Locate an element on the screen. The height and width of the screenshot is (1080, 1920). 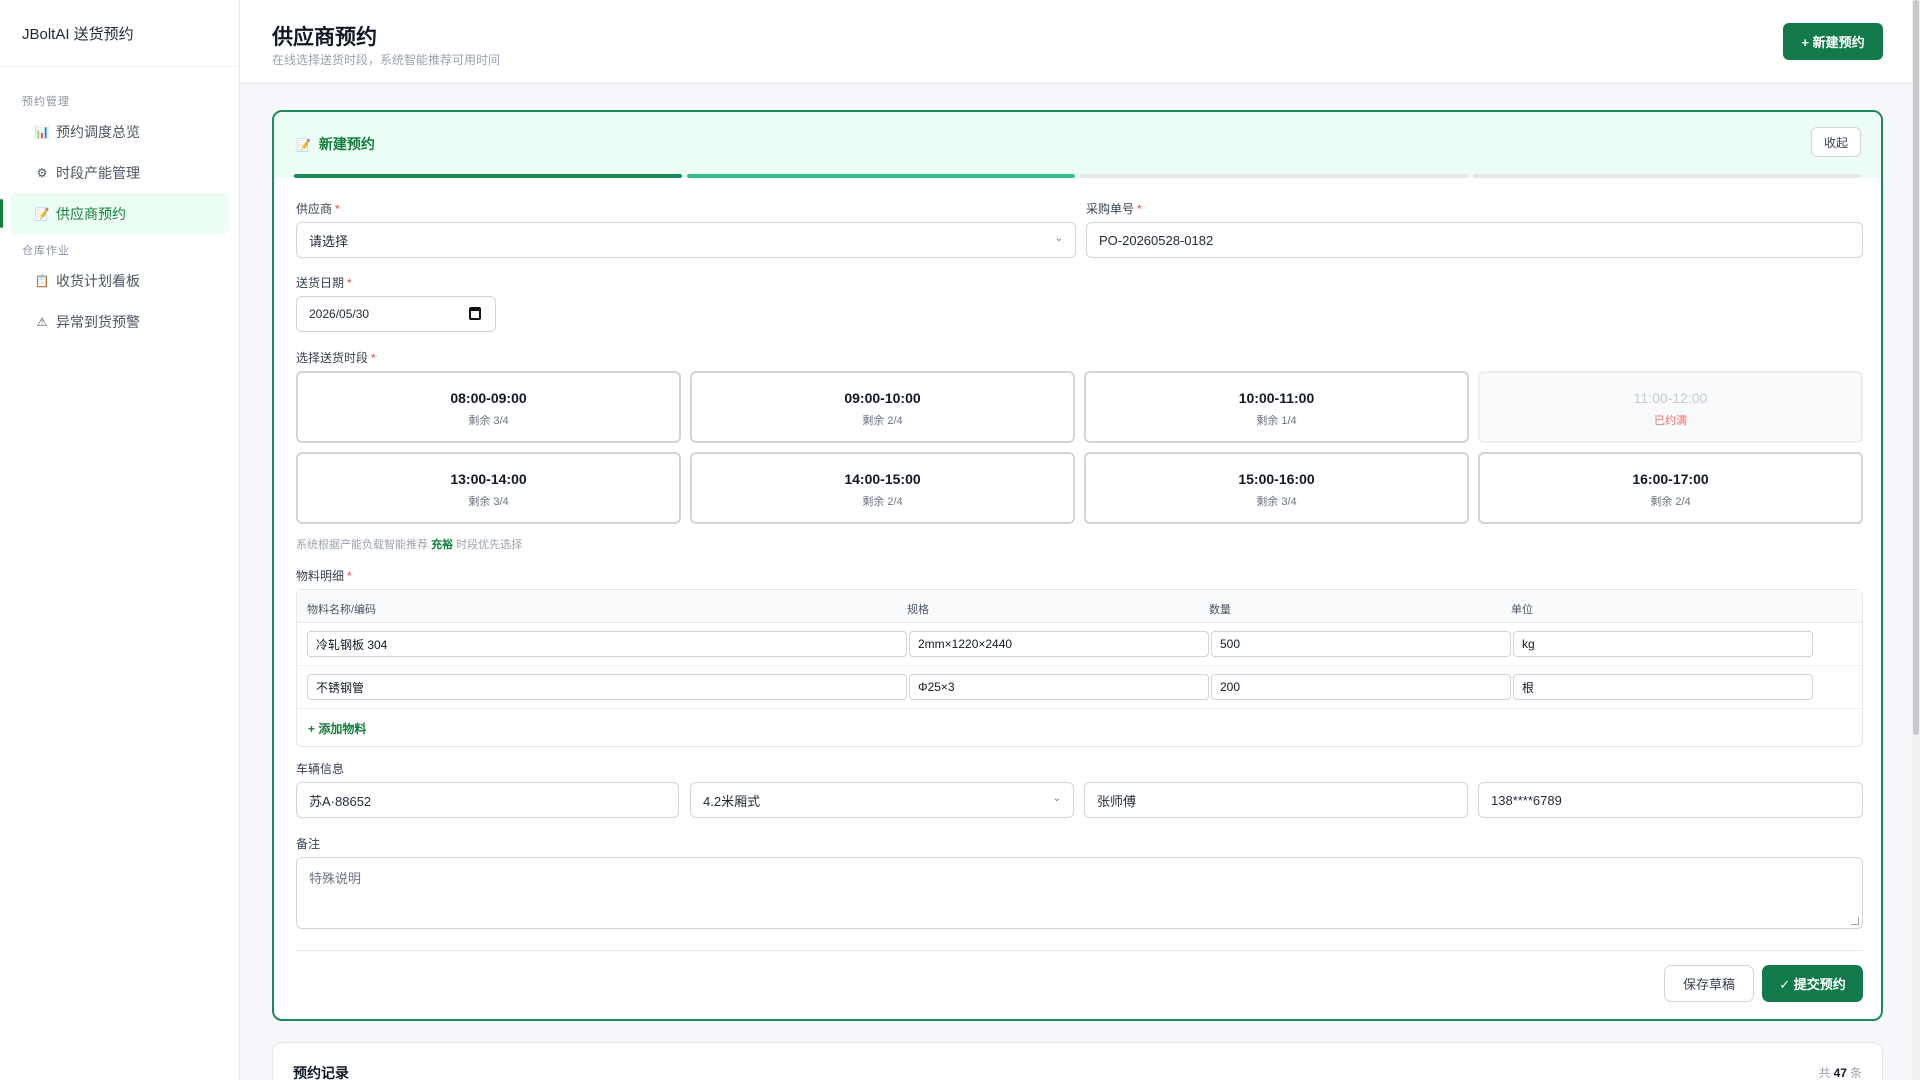
sidebar-item-label: 供应商预约 is located at coordinates (91, 213).